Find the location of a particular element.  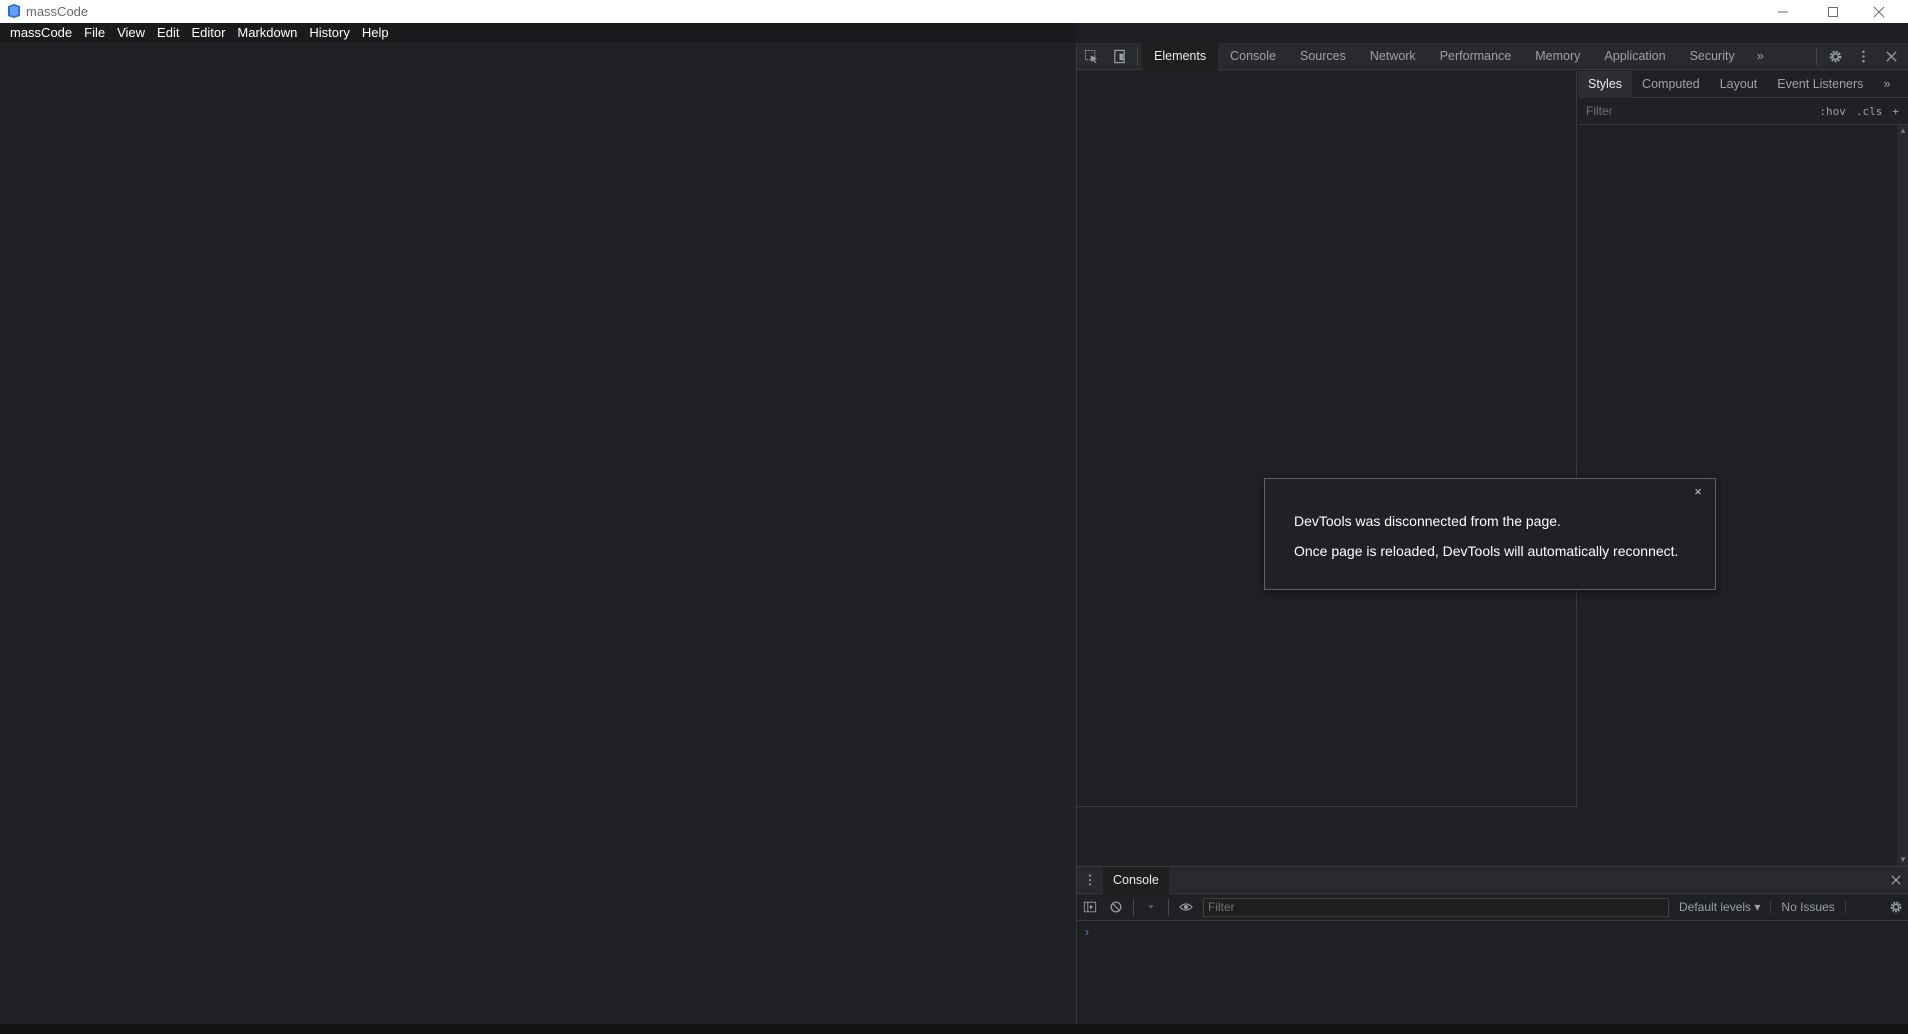

class-toggle: .cls is located at coordinates (1869, 111).